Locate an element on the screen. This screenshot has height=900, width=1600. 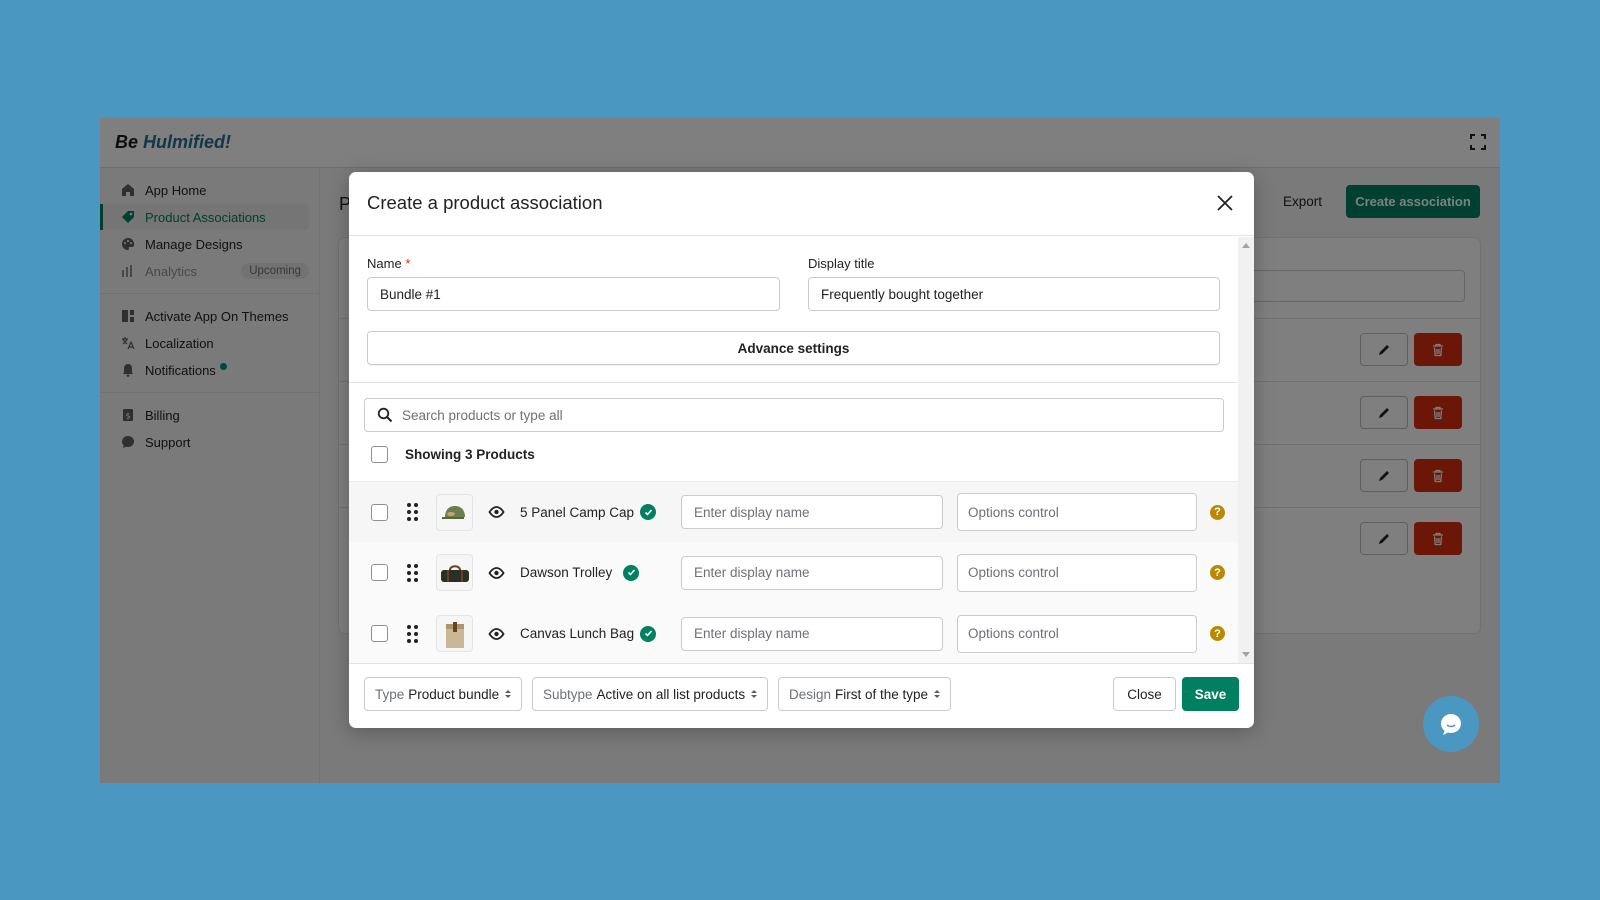
section-divider is located at coordinates (793, 382).